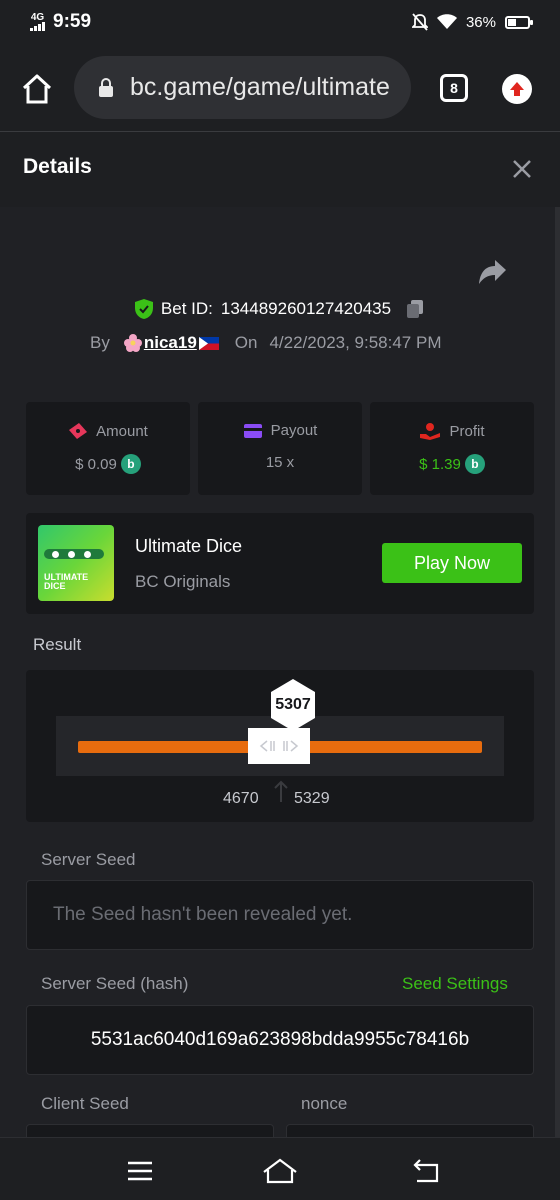 This screenshot has width=560, height=1200. Describe the element at coordinates (260, 87) in the screenshot. I see `url-text: bc.game/game/ultimate` at that location.